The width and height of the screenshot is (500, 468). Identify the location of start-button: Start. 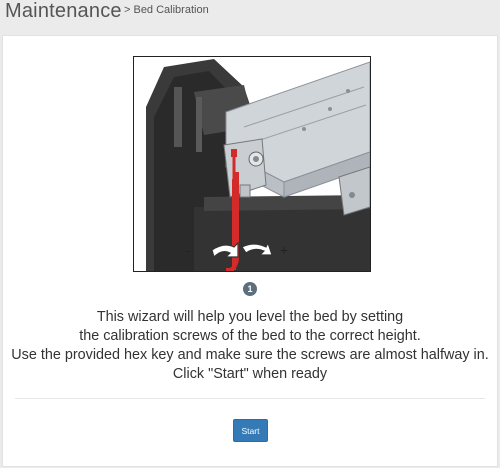
(250, 430).